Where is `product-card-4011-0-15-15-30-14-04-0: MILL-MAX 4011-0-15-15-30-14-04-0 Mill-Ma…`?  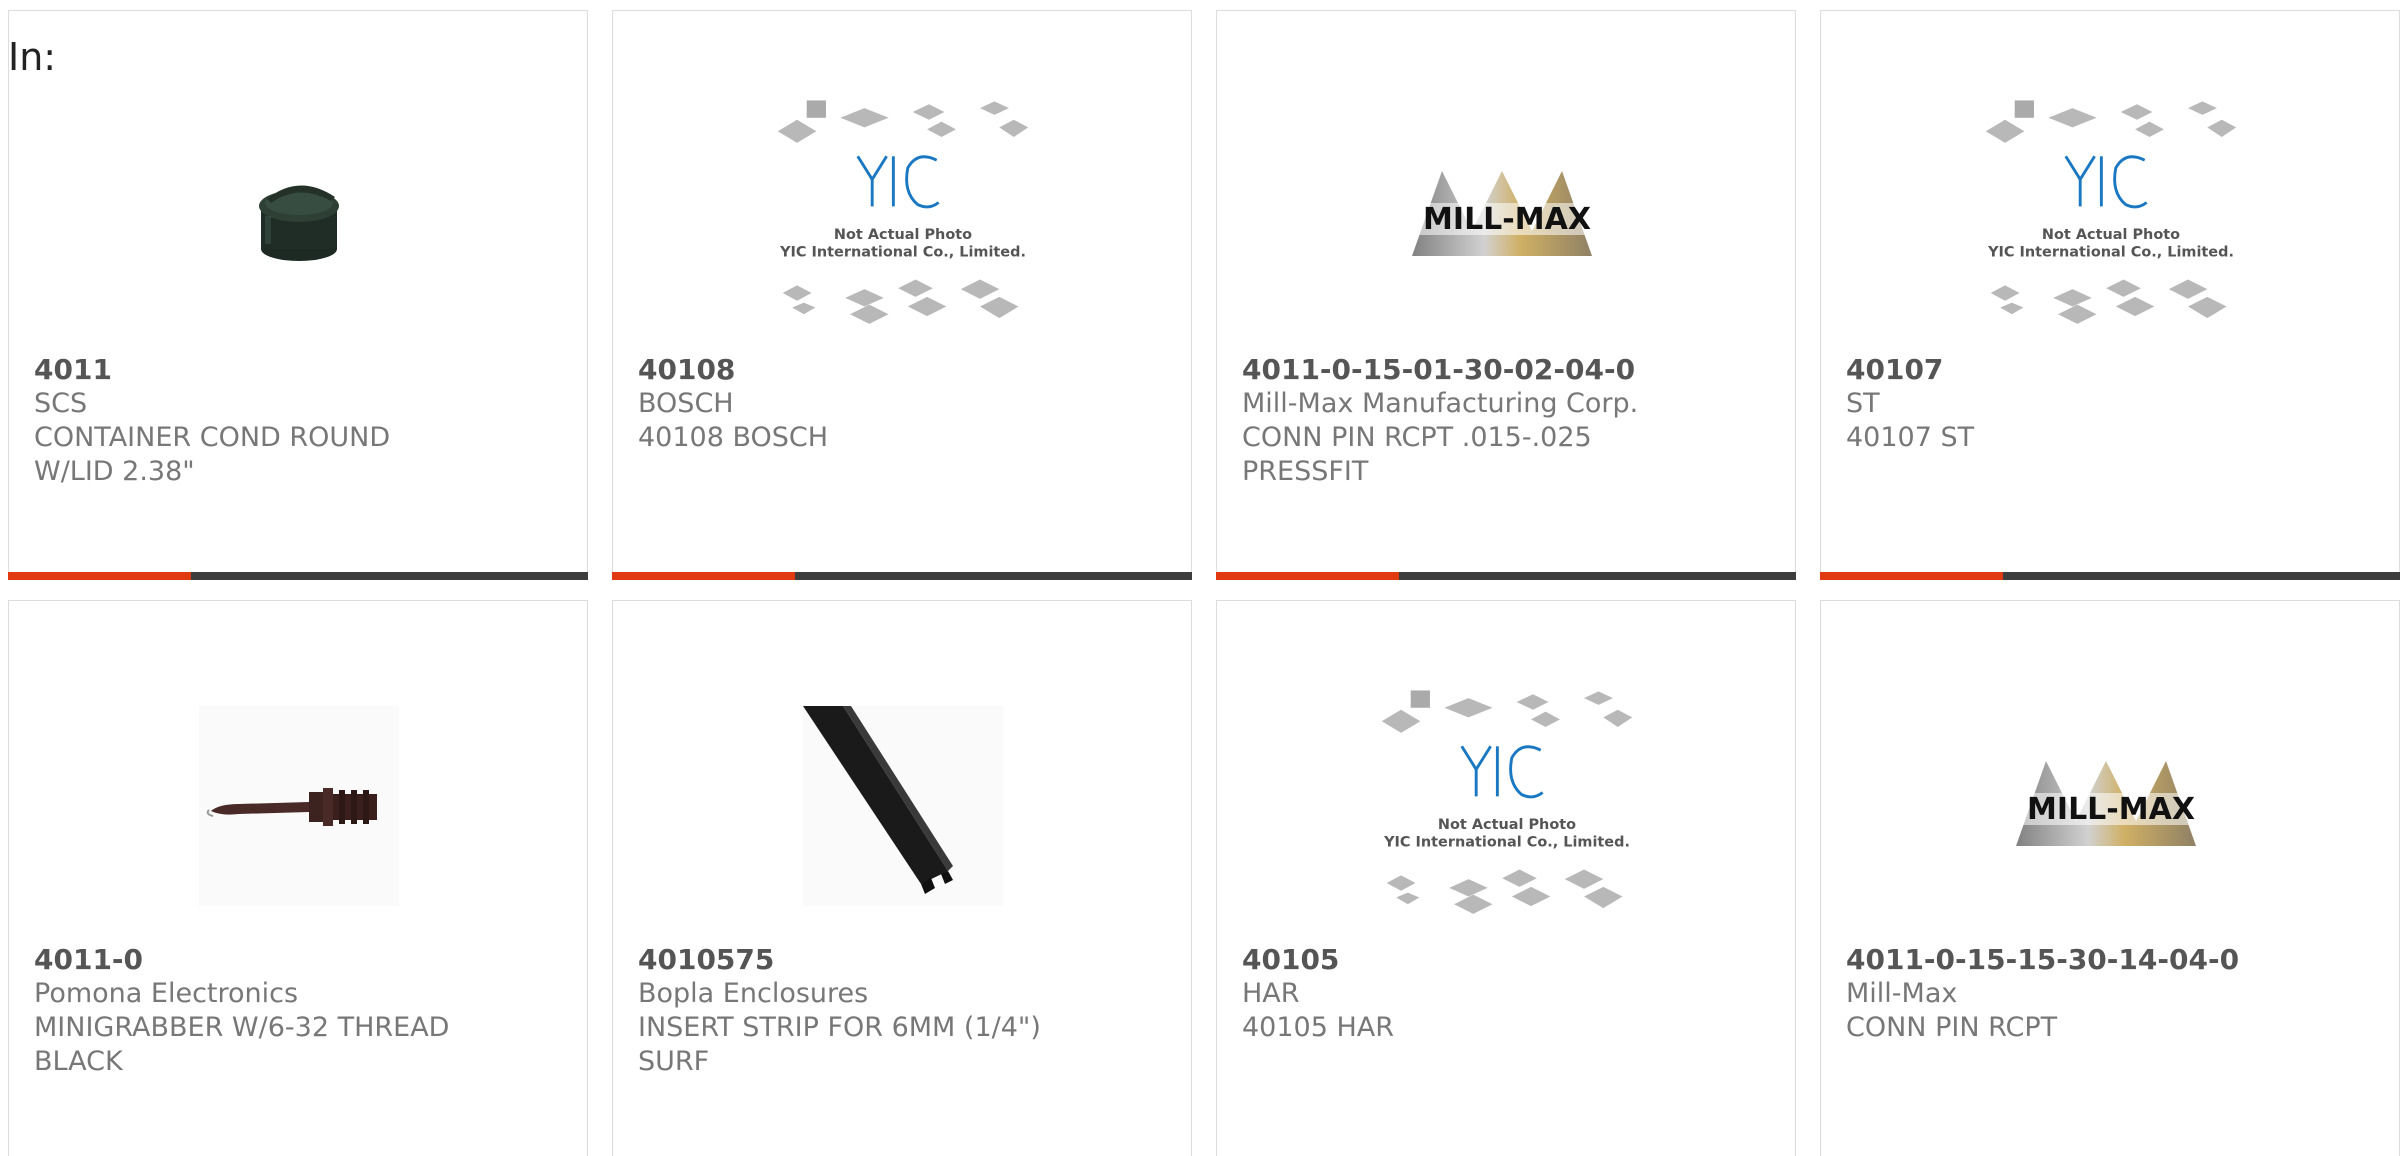 product-card-4011-0-15-15-30-14-04-0: MILL-MAX 4011-0-15-15-30-14-04-0 Mill-Ma… is located at coordinates (2110, 878).